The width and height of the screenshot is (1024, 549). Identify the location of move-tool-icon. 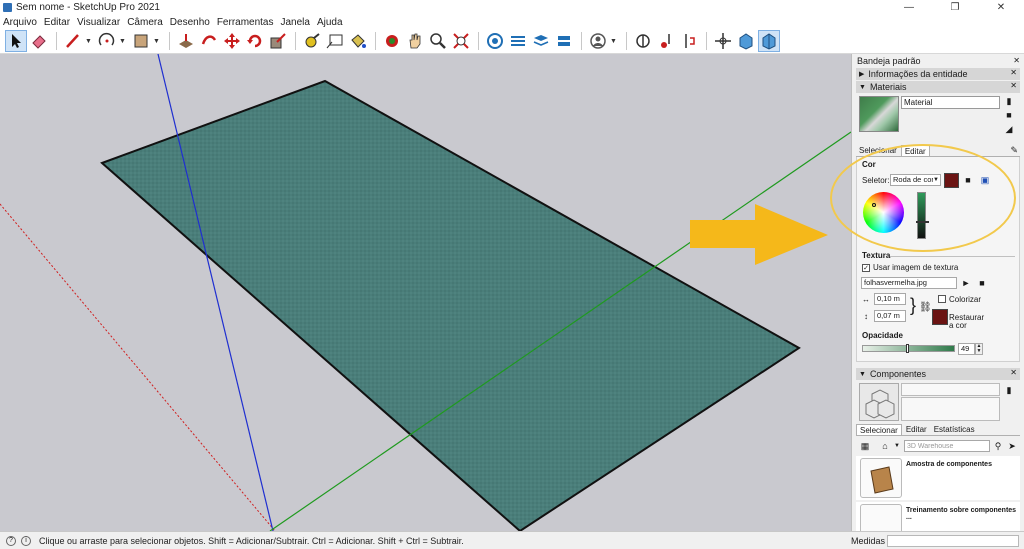
(232, 41).